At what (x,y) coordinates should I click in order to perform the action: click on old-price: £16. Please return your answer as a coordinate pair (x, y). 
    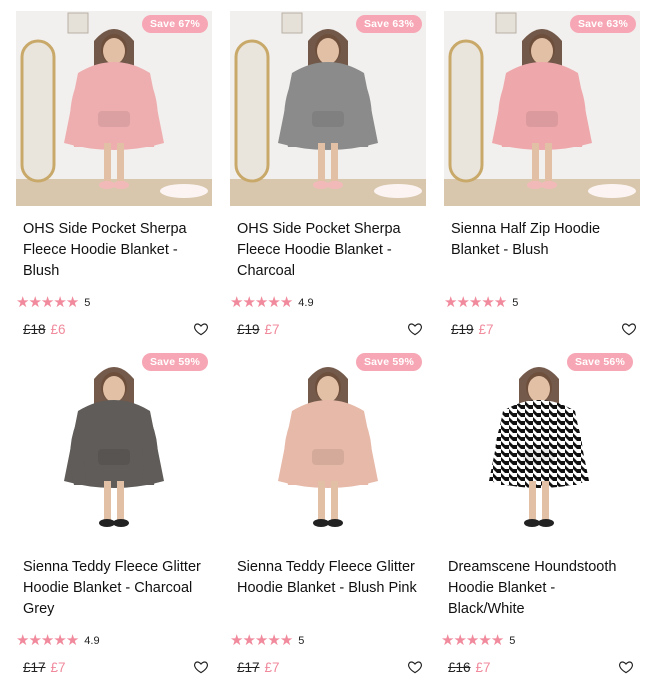
    Looking at the image, I should click on (459, 667).